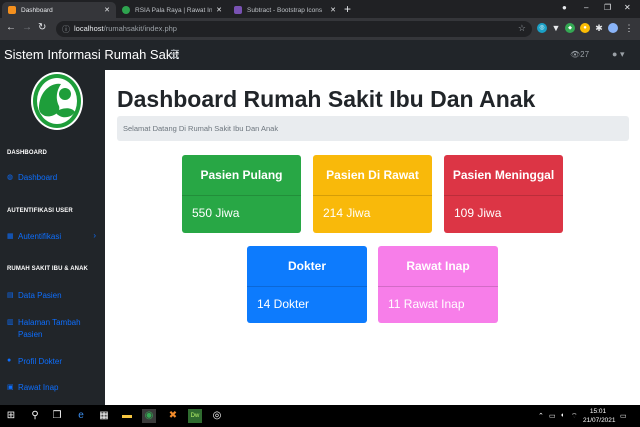 The width and height of the screenshot is (640, 427). I want to click on views-counter: 👁27, so click(580, 54).